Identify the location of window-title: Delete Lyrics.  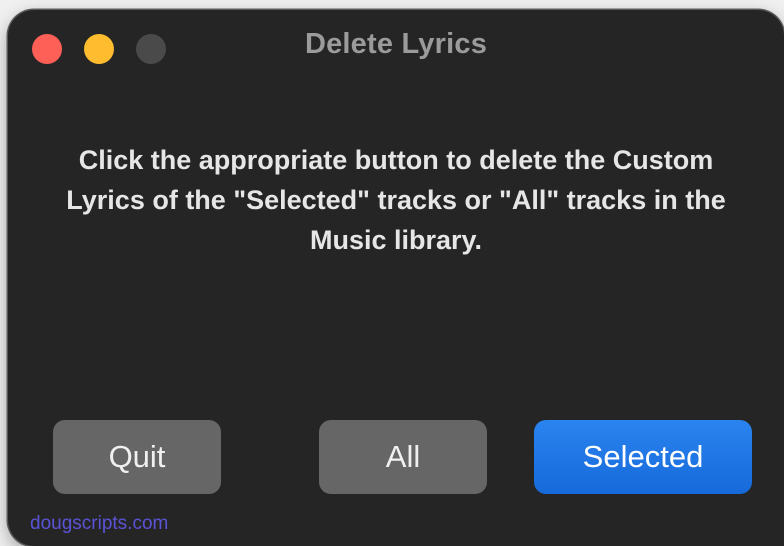
(396, 44).